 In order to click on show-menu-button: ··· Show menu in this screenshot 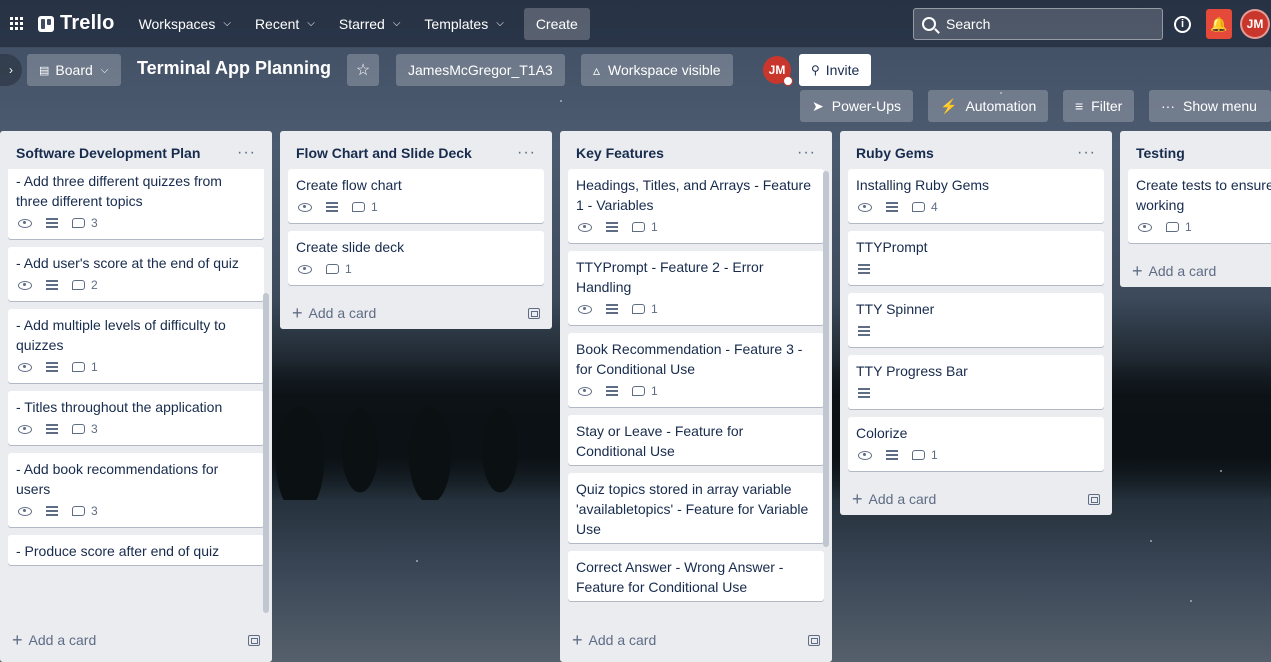, I will do `click(1210, 106)`.